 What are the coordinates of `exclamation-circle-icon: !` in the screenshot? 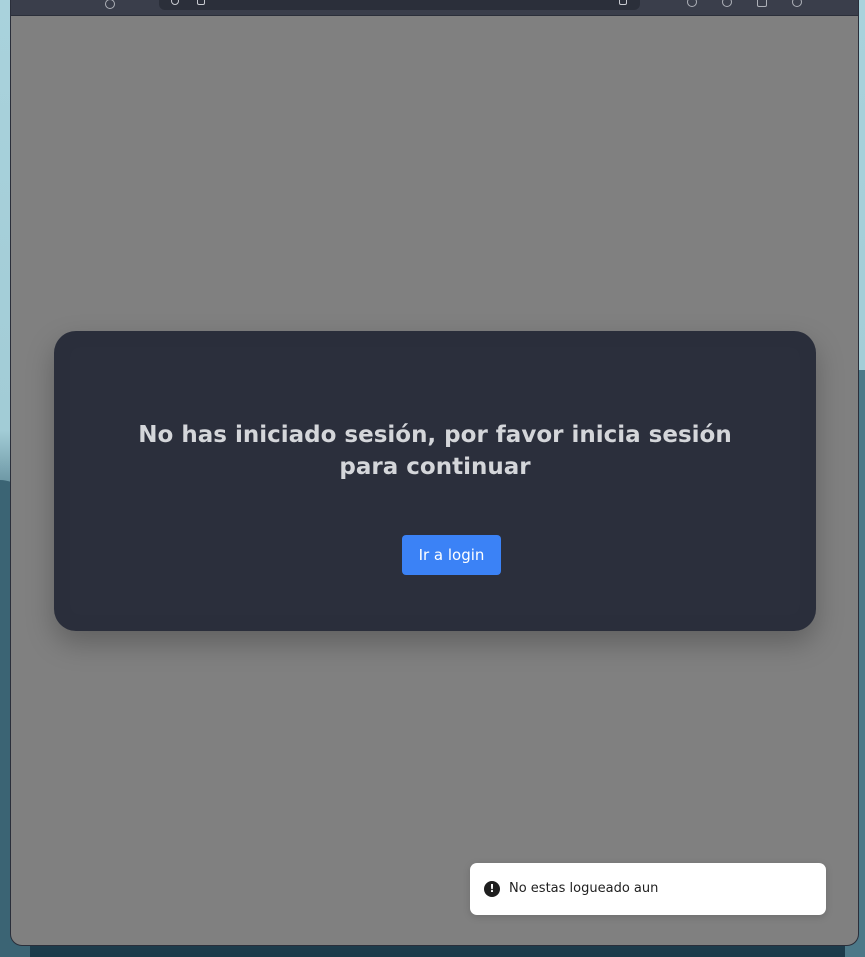 It's located at (492, 889).